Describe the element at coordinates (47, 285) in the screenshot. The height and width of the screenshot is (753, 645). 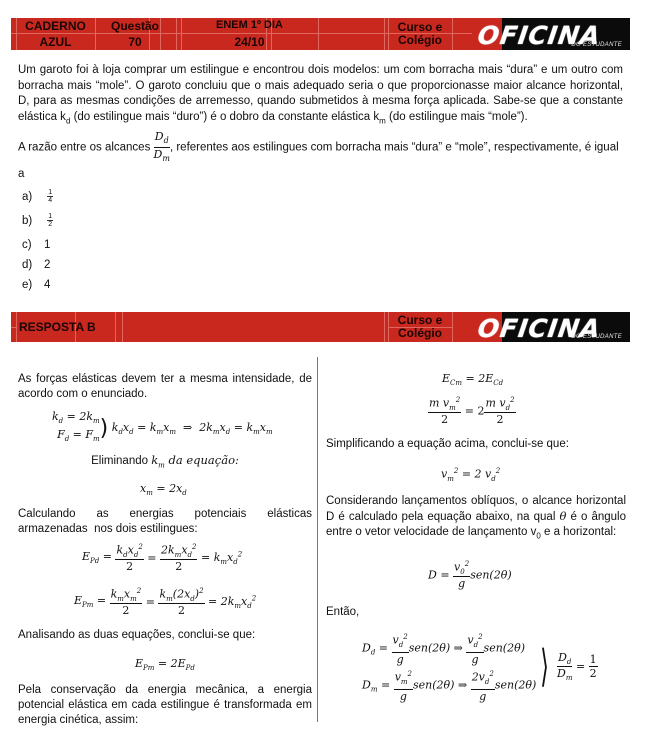
I see `option-value: 4` at that location.